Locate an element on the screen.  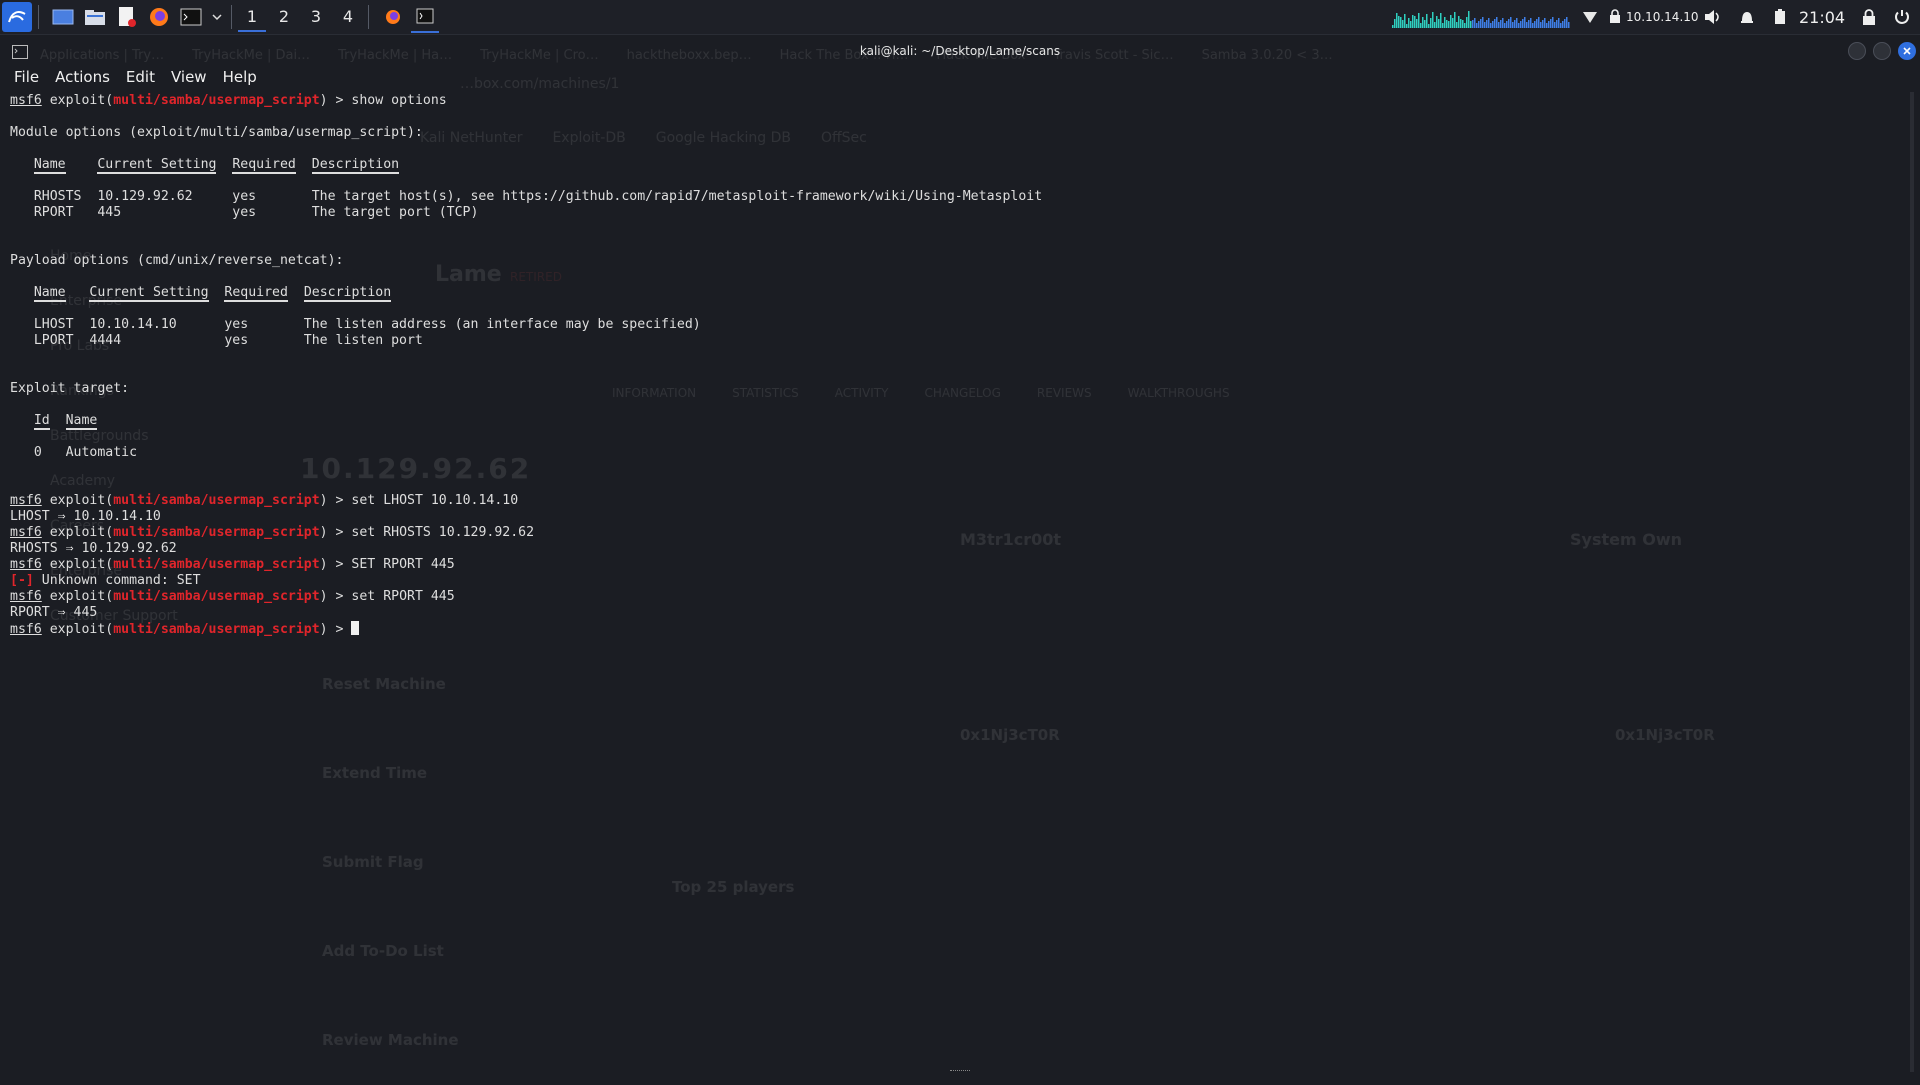
menu-edit: Edit is located at coordinates (140, 77).